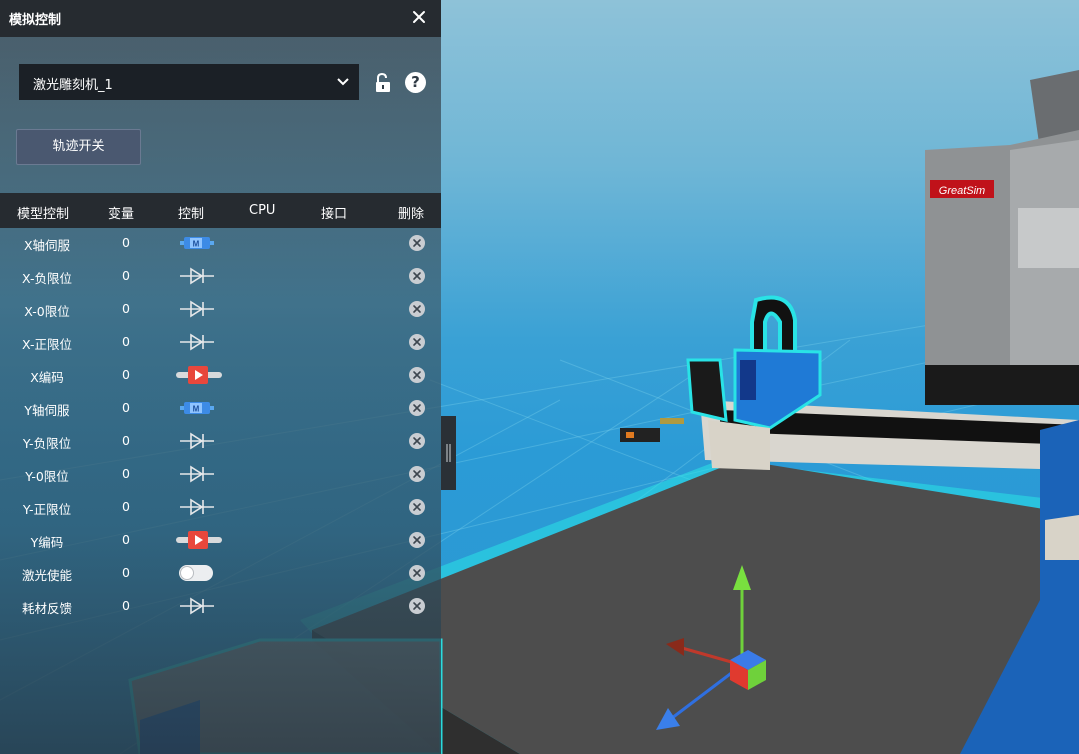 This screenshot has height=754, width=1079. Describe the element at coordinates (334, 214) in the screenshot. I see `column-header-interface: 接口` at that location.